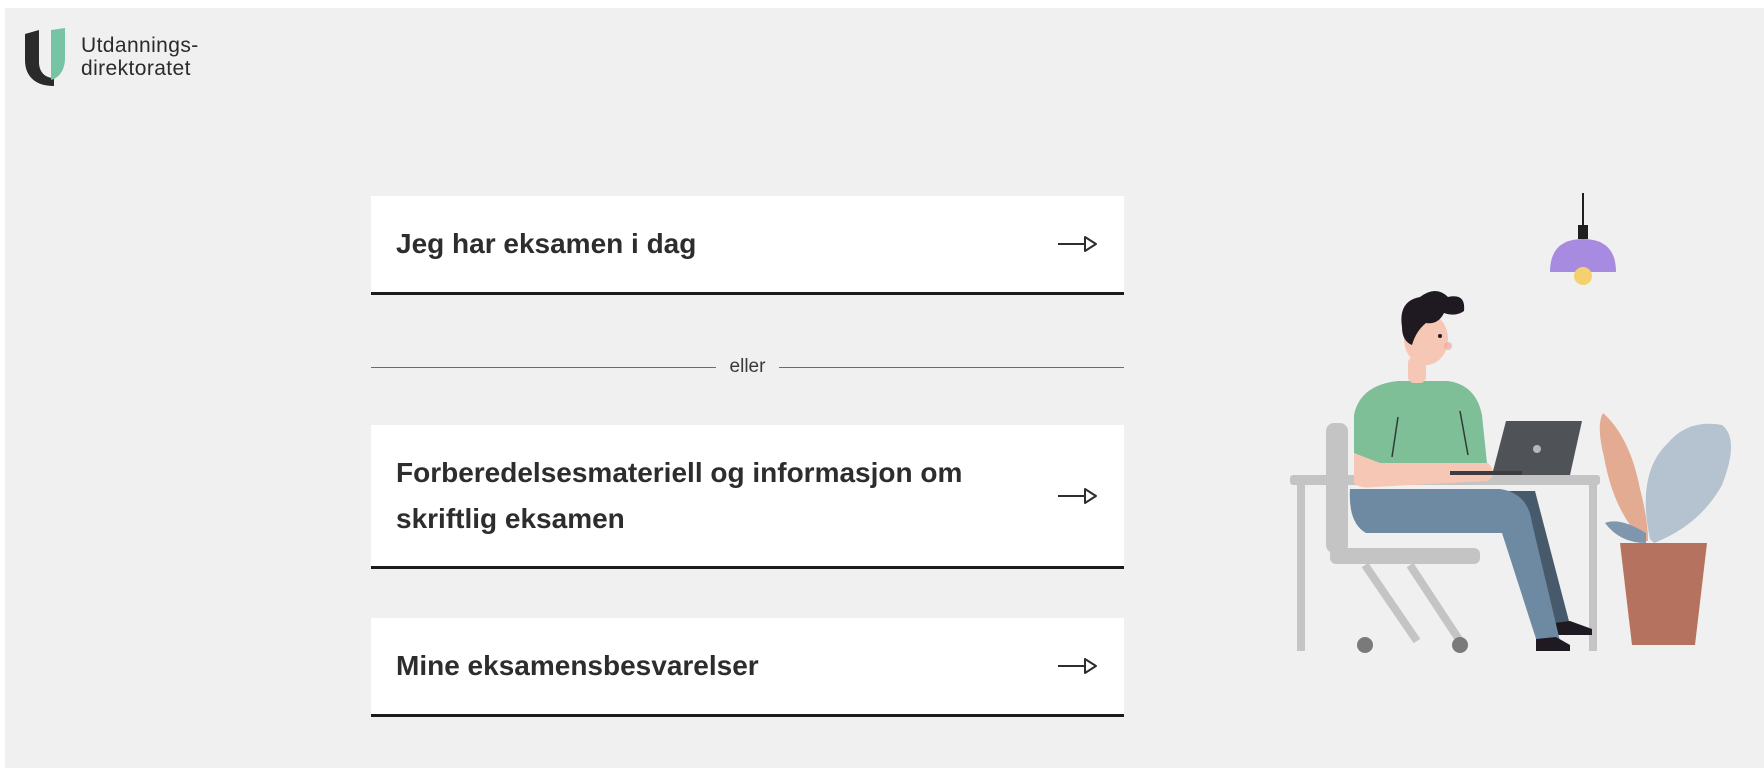  I want to click on my-exam-answers-link: Mine eksamensbesvarelser, so click(747, 667).